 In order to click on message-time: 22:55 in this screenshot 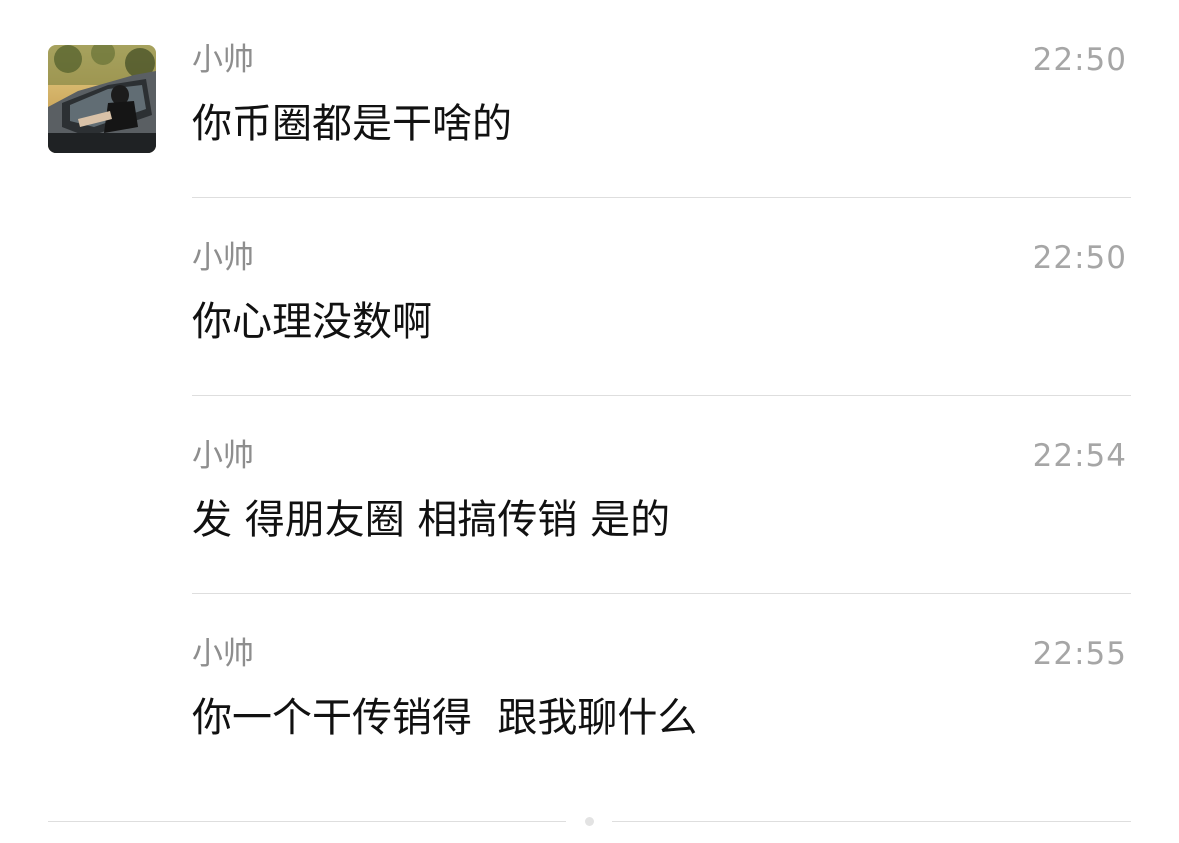, I will do `click(1079, 654)`.